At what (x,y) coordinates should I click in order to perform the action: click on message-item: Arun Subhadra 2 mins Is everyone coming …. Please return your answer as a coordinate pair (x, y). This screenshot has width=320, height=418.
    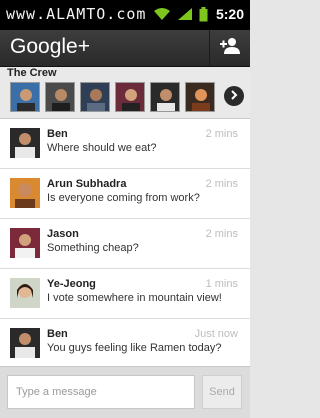
    Looking at the image, I should click on (125, 194).